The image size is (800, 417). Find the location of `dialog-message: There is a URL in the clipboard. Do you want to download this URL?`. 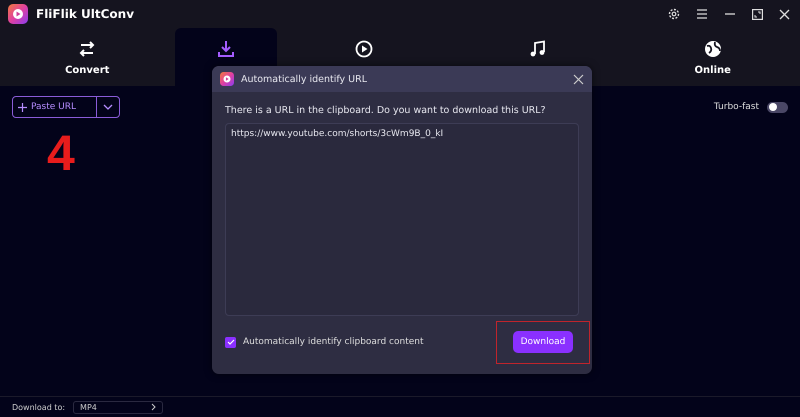

dialog-message: There is a URL in the clipboard. Do you want to download this URL? is located at coordinates (386, 110).